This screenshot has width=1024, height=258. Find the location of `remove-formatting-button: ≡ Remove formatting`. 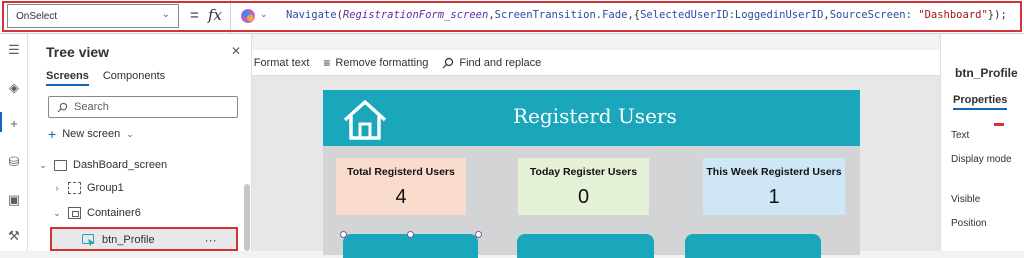

remove-formatting-button: ≡ Remove formatting is located at coordinates (375, 63).